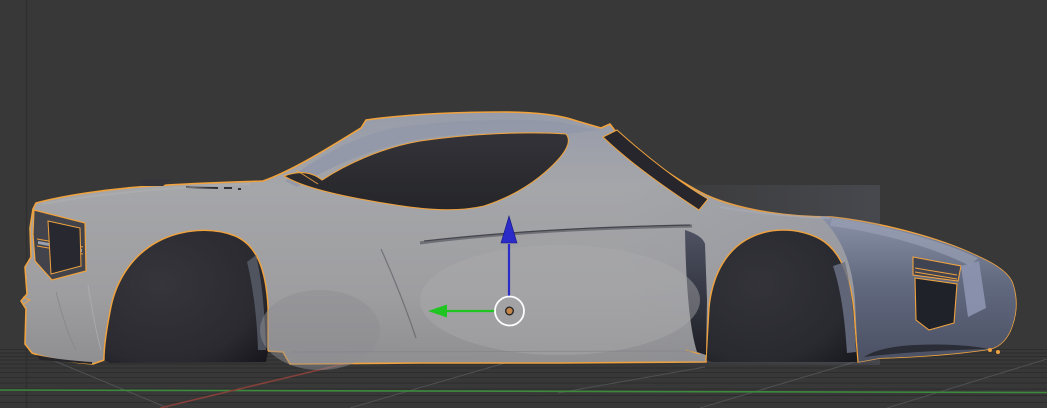 This screenshot has width=1047, height=408. What do you see at coordinates (320, 330) in the screenshot?
I see `door-front-shading` at bounding box center [320, 330].